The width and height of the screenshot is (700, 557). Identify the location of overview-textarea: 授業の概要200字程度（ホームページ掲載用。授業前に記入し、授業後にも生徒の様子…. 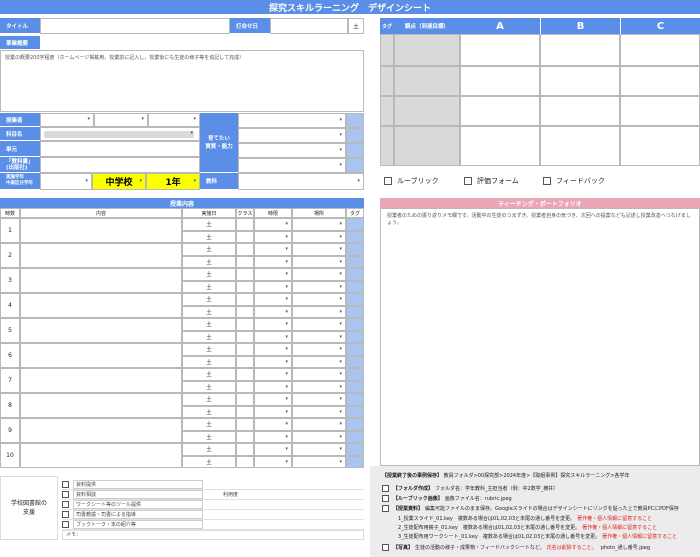
(182, 81).